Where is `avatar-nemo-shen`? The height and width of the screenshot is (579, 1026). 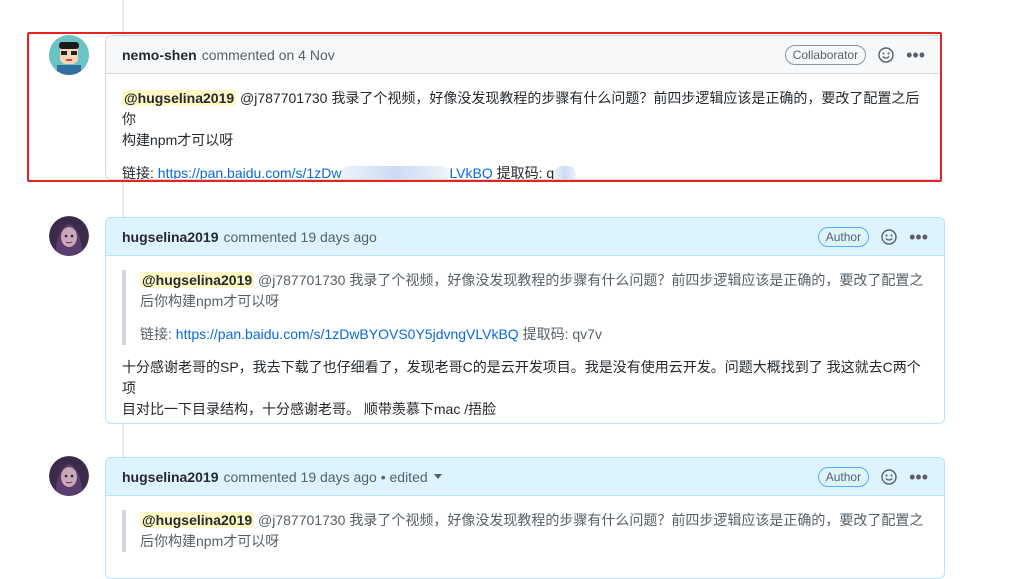 avatar-nemo-shen is located at coordinates (69, 55).